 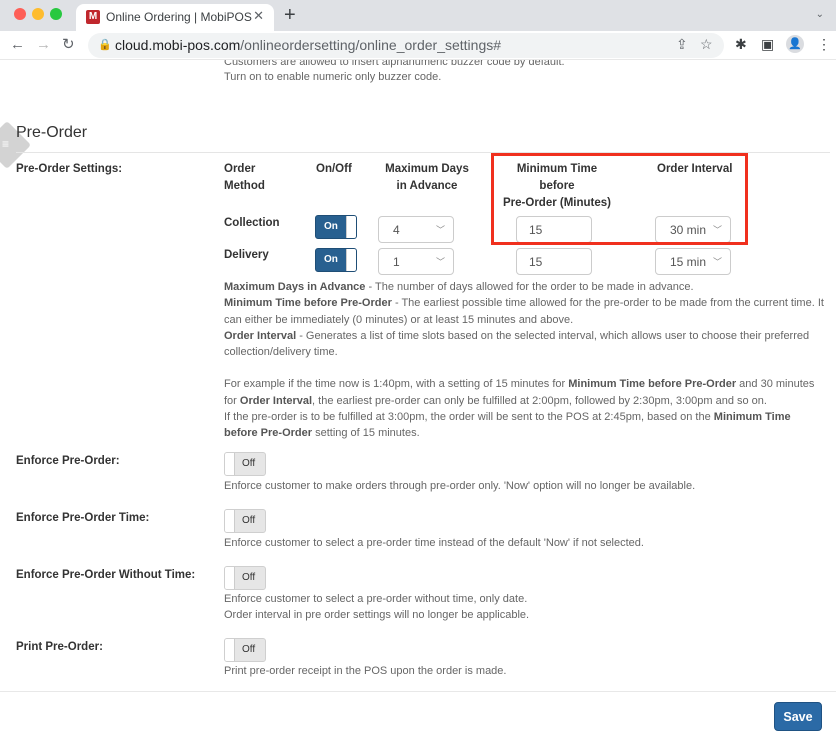 What do you see at coordinates (69, 169) in the screenshot?
I see `pre-order-settings-label: Pre-Order Settings:` at bounding box center [69, 169].